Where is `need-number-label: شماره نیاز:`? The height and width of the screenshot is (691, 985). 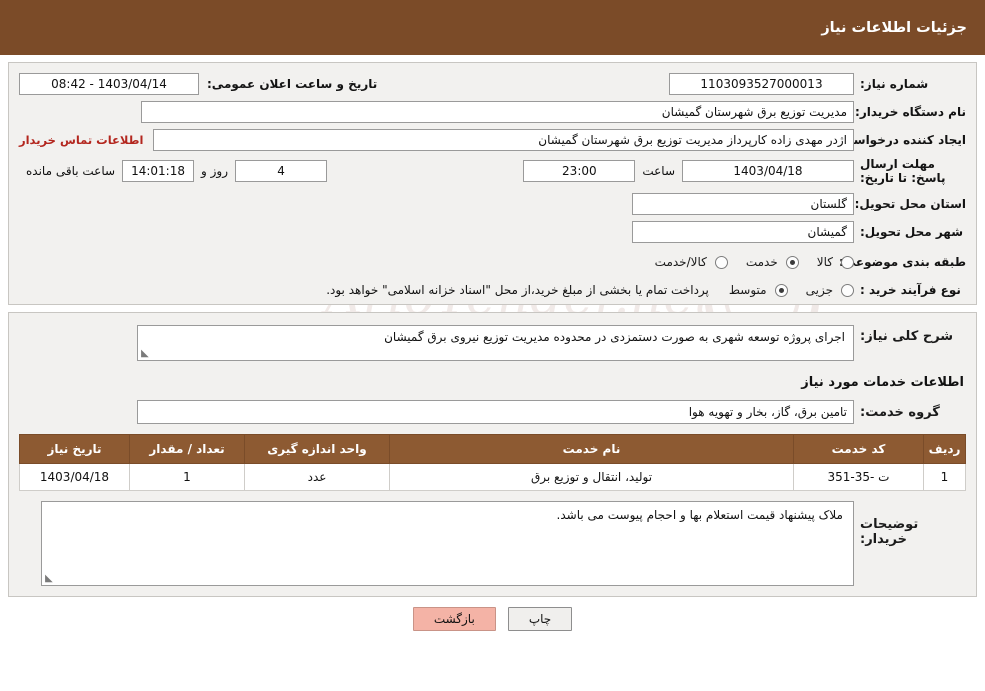
need-number-label: شماره نیاز: is located at coordinates (894, 84).